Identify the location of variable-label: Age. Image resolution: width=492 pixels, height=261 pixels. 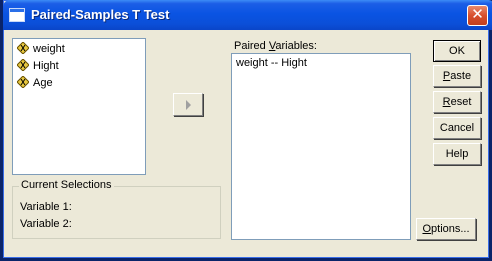
(43, 83).